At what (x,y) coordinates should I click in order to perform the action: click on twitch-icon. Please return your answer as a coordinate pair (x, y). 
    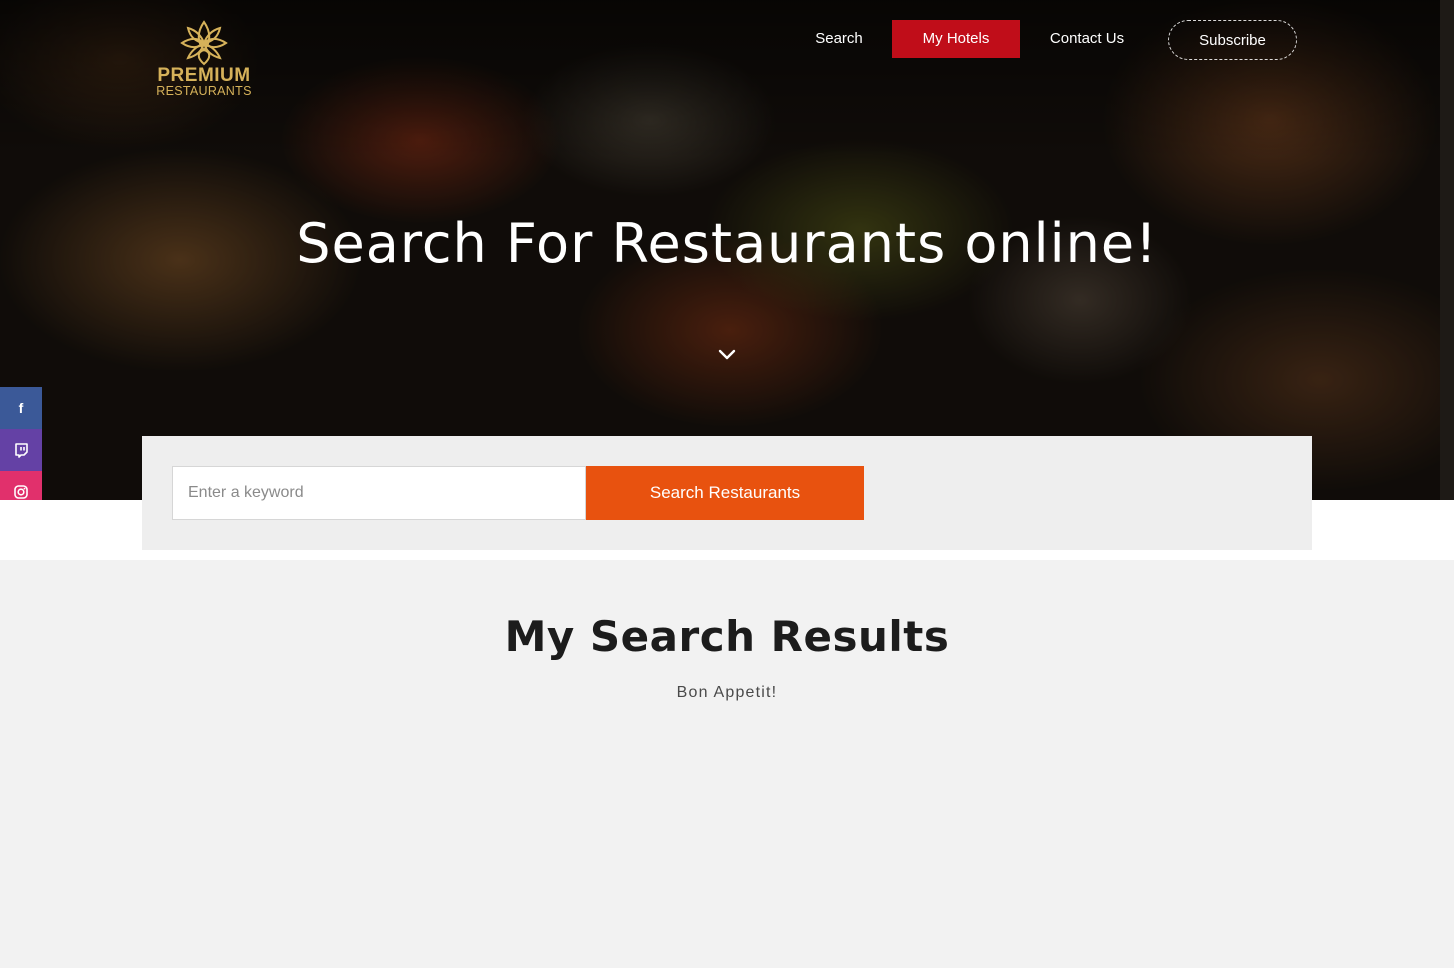
    Looking at the image, I should click on (21, 450).